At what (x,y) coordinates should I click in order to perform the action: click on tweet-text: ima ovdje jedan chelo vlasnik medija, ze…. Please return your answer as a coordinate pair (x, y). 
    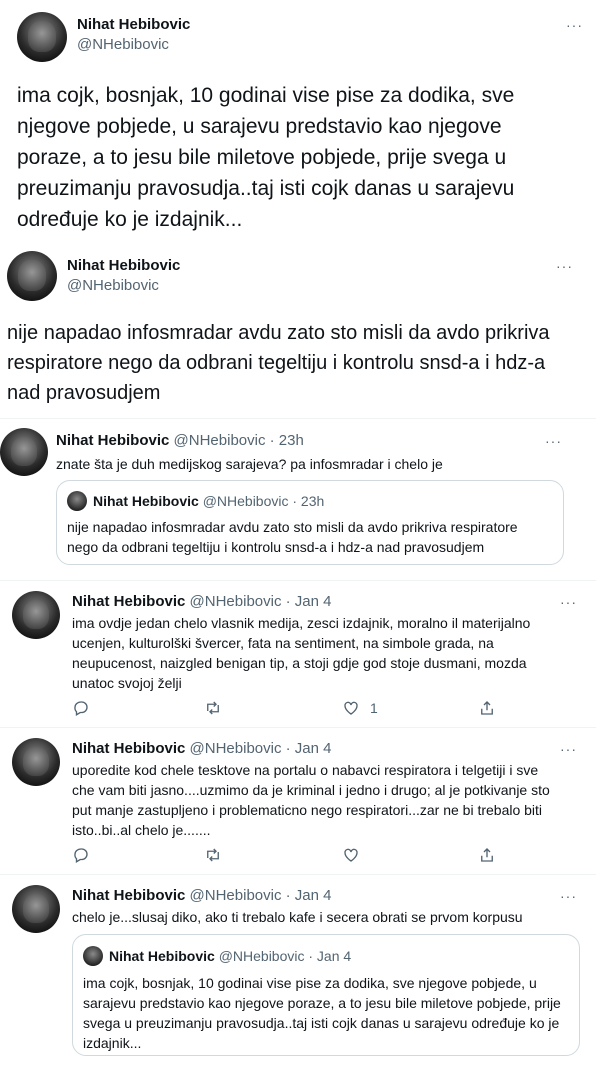
    Looking at the image, I should click on (301, 653).